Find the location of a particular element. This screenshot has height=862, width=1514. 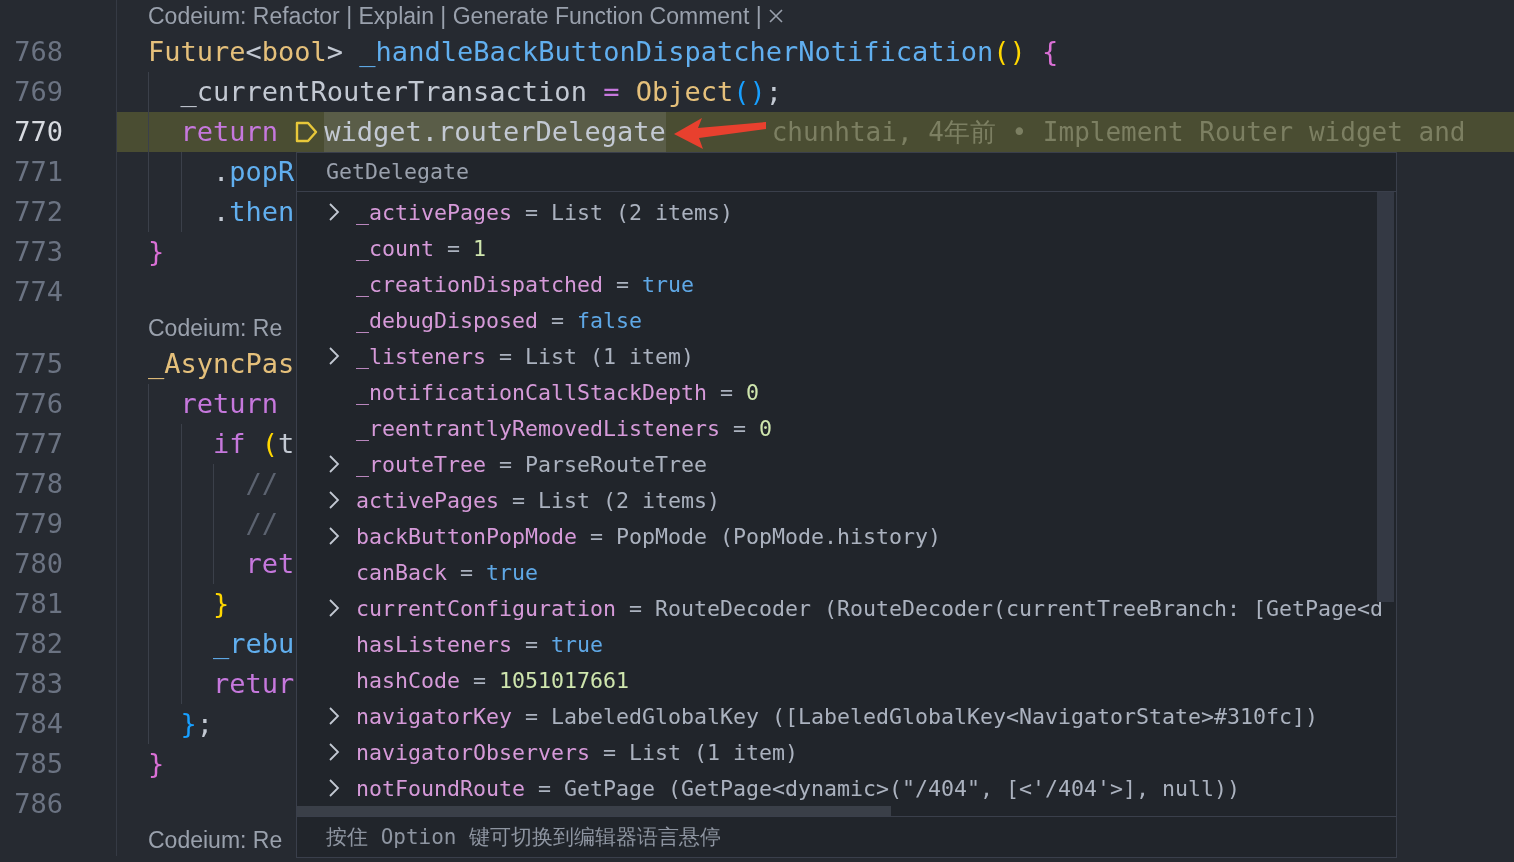

close-icon is located at coordinates (775, 16).